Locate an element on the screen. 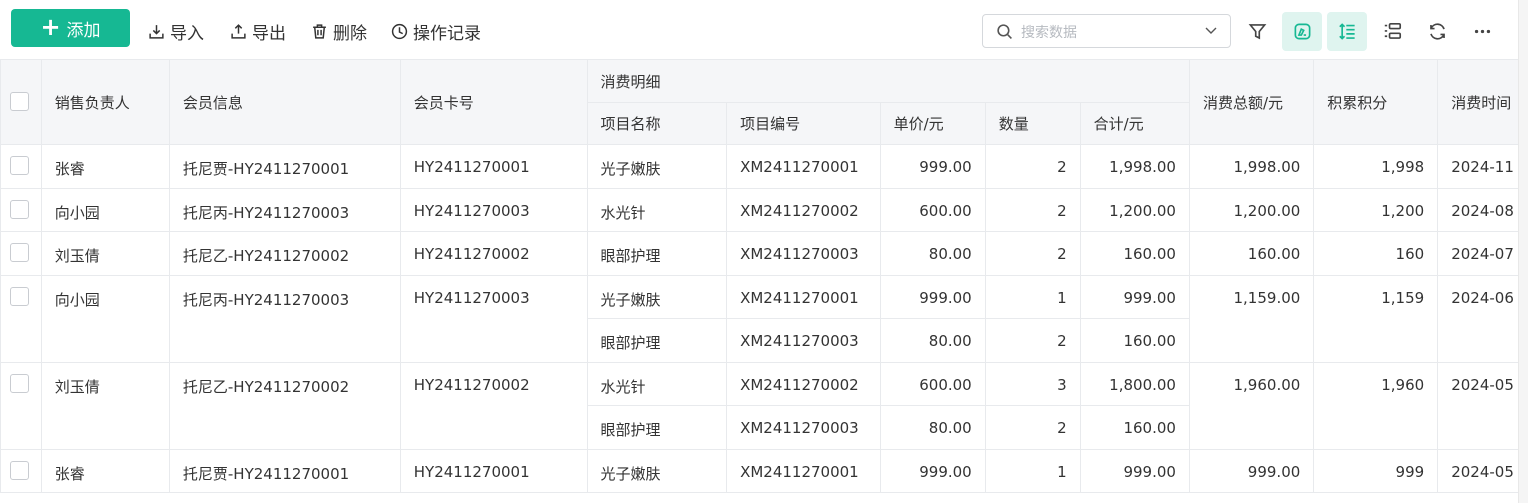 This screenshot has height=503, width=1528. header-time: 消费时间 is located at coordinates (1482, 102).